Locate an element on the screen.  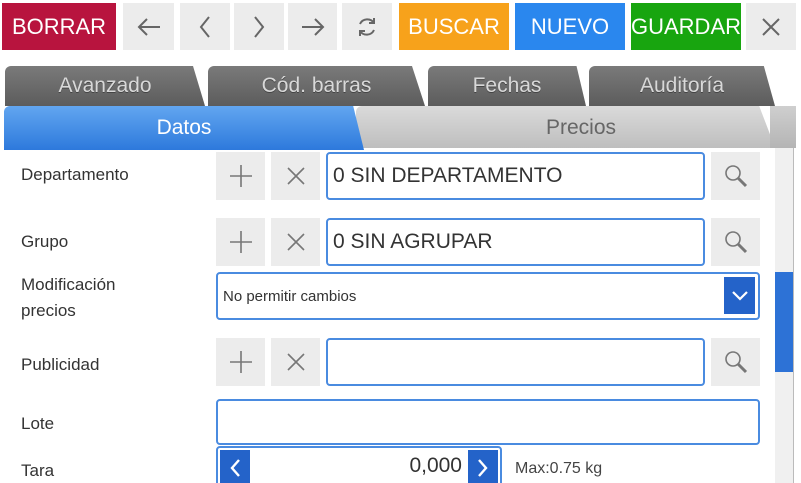
tab-fechas: Fechas is located at coordinates (507, 86).